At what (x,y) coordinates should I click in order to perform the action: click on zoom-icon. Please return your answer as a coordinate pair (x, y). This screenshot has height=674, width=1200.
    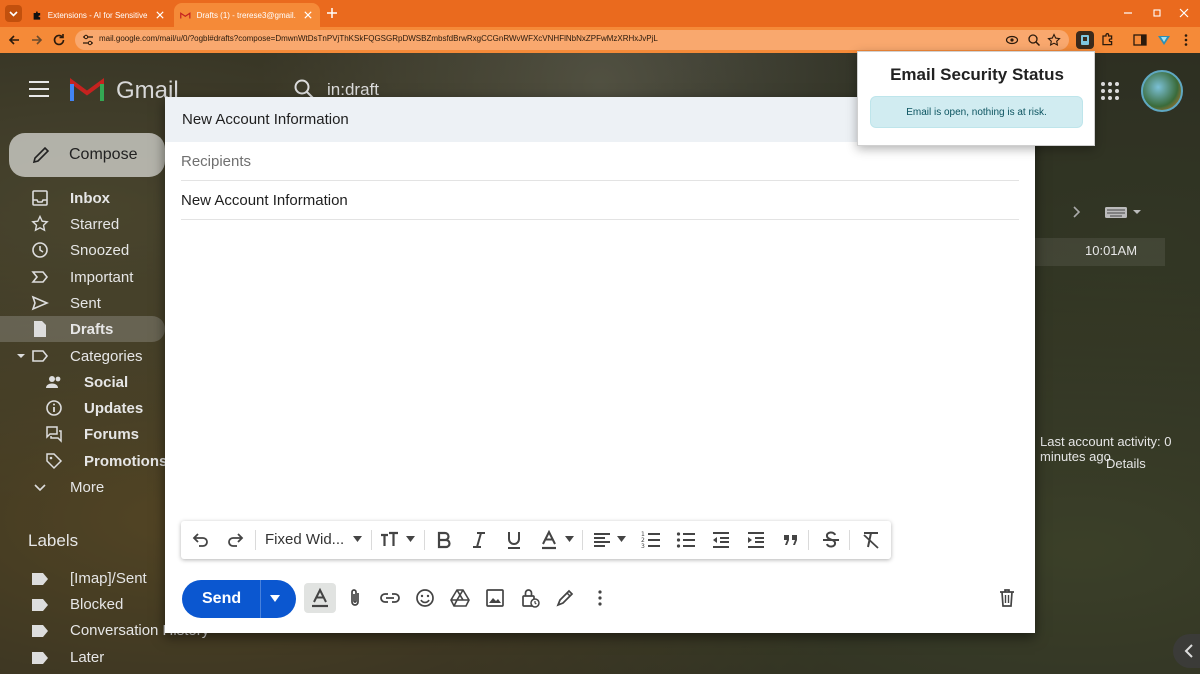
    Looking at the image, I should click on (1034, 40).